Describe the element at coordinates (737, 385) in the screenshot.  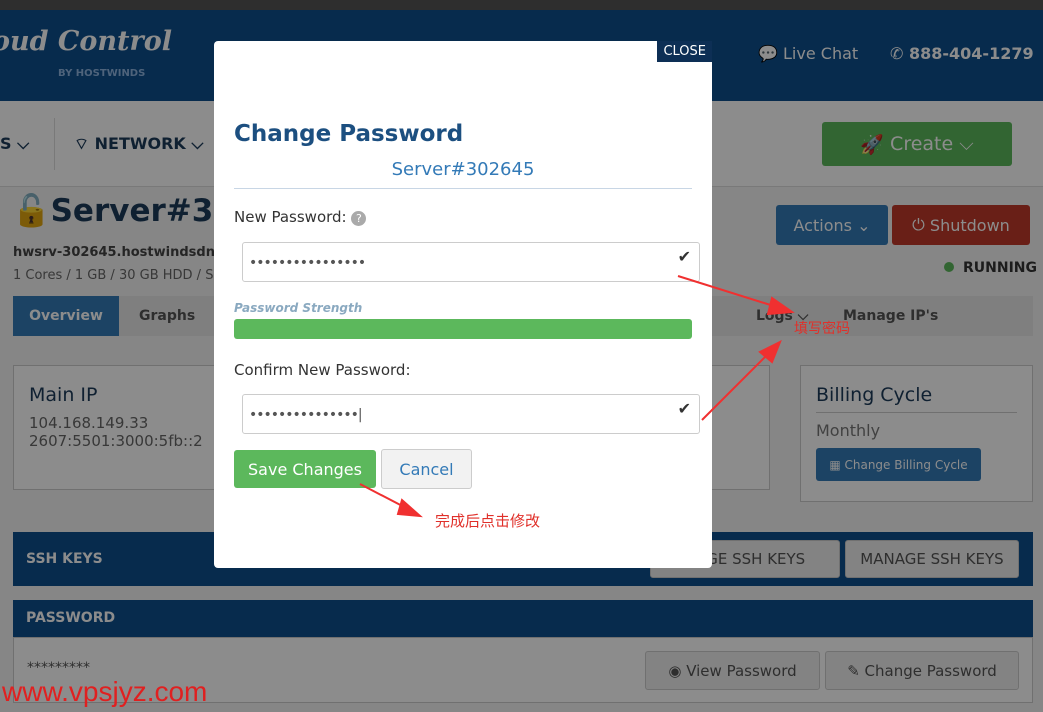
I see `arrow-from-confirm` at that location.